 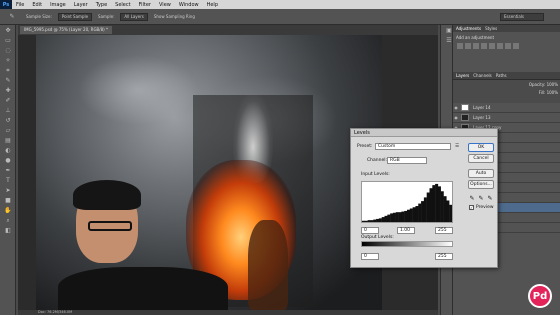 What do you see at coordinates (8, 221) in the screenshot?
I see `zoom-tool-icon: ⌕` at bounding box center [8, 221].